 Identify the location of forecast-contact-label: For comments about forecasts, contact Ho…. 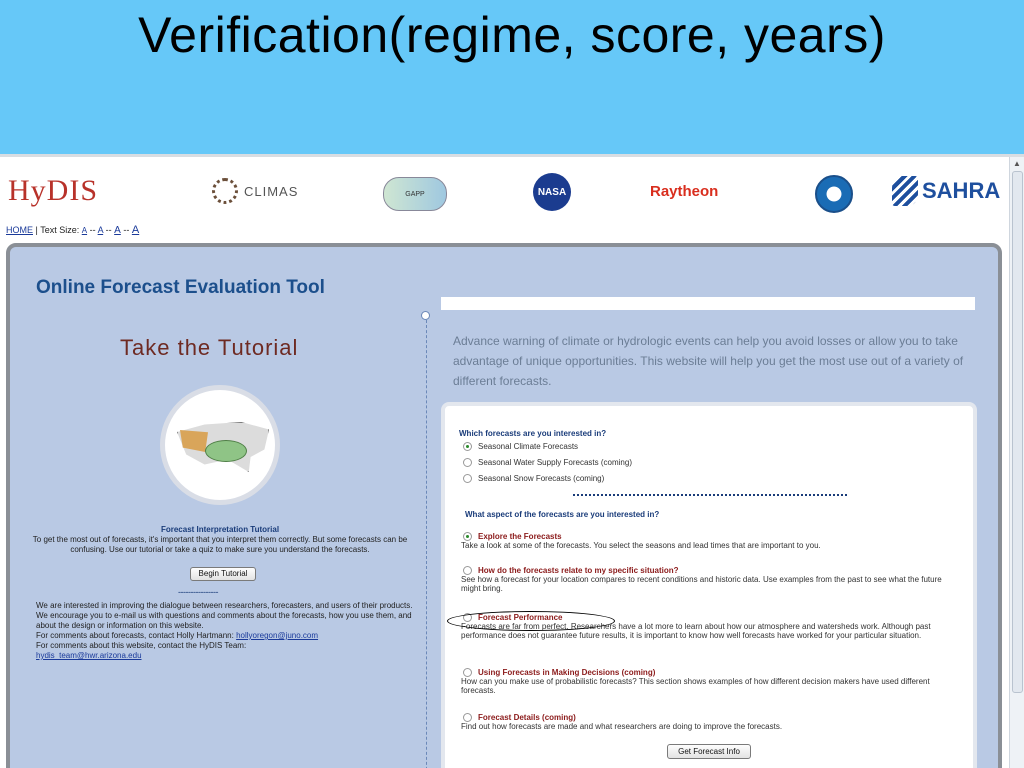
(135, 635).